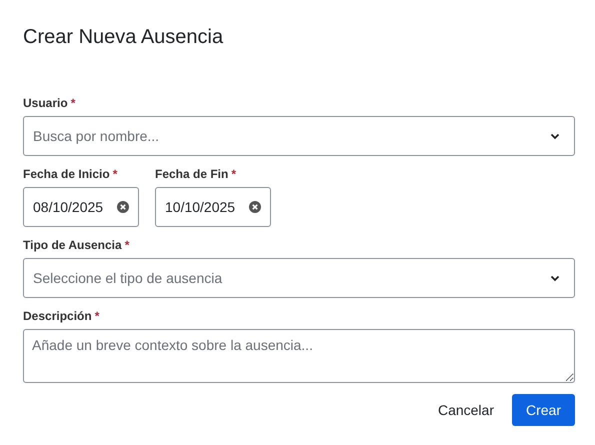  I want to click on cancel-button: Cancelar, so click(466, 410).